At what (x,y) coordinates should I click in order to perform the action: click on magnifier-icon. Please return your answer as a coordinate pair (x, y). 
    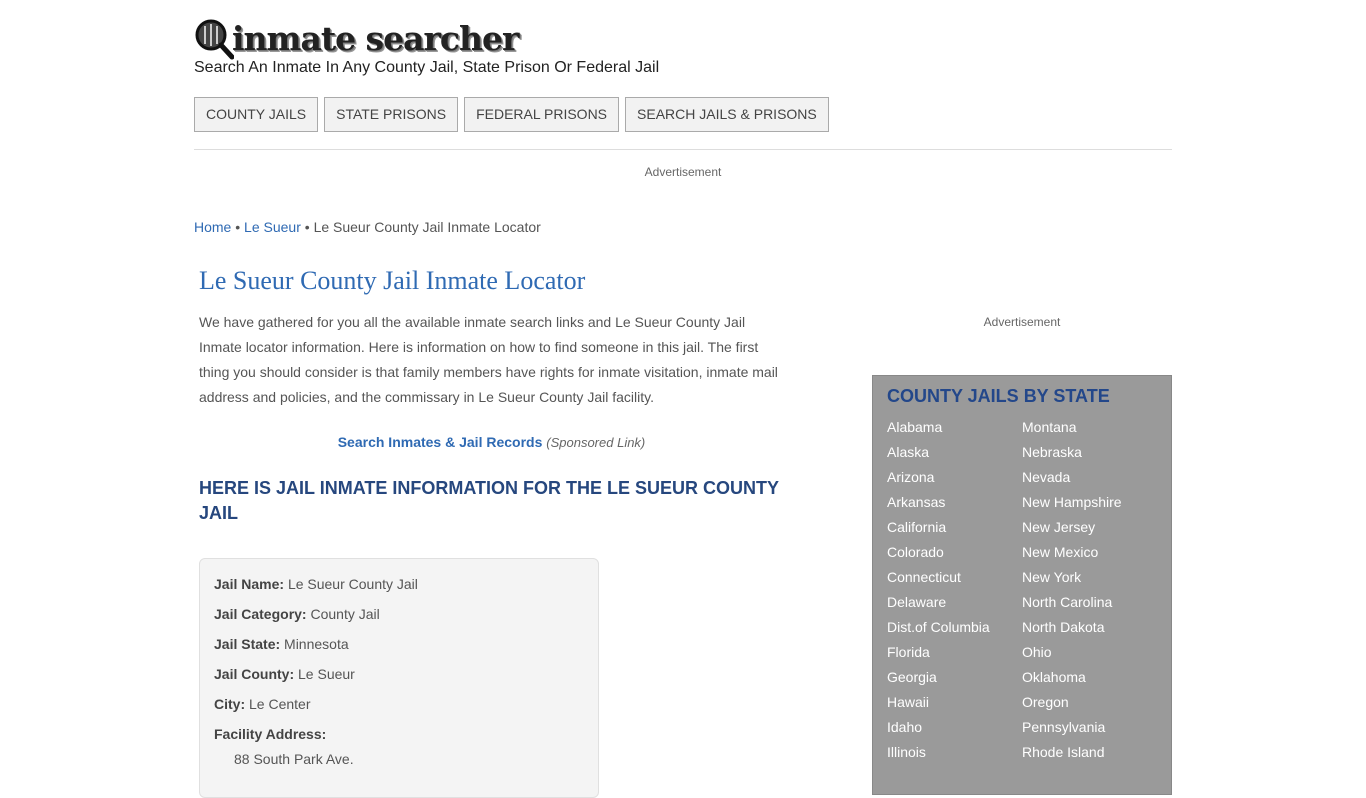
    Looking at the image, I should click on (214, 39).